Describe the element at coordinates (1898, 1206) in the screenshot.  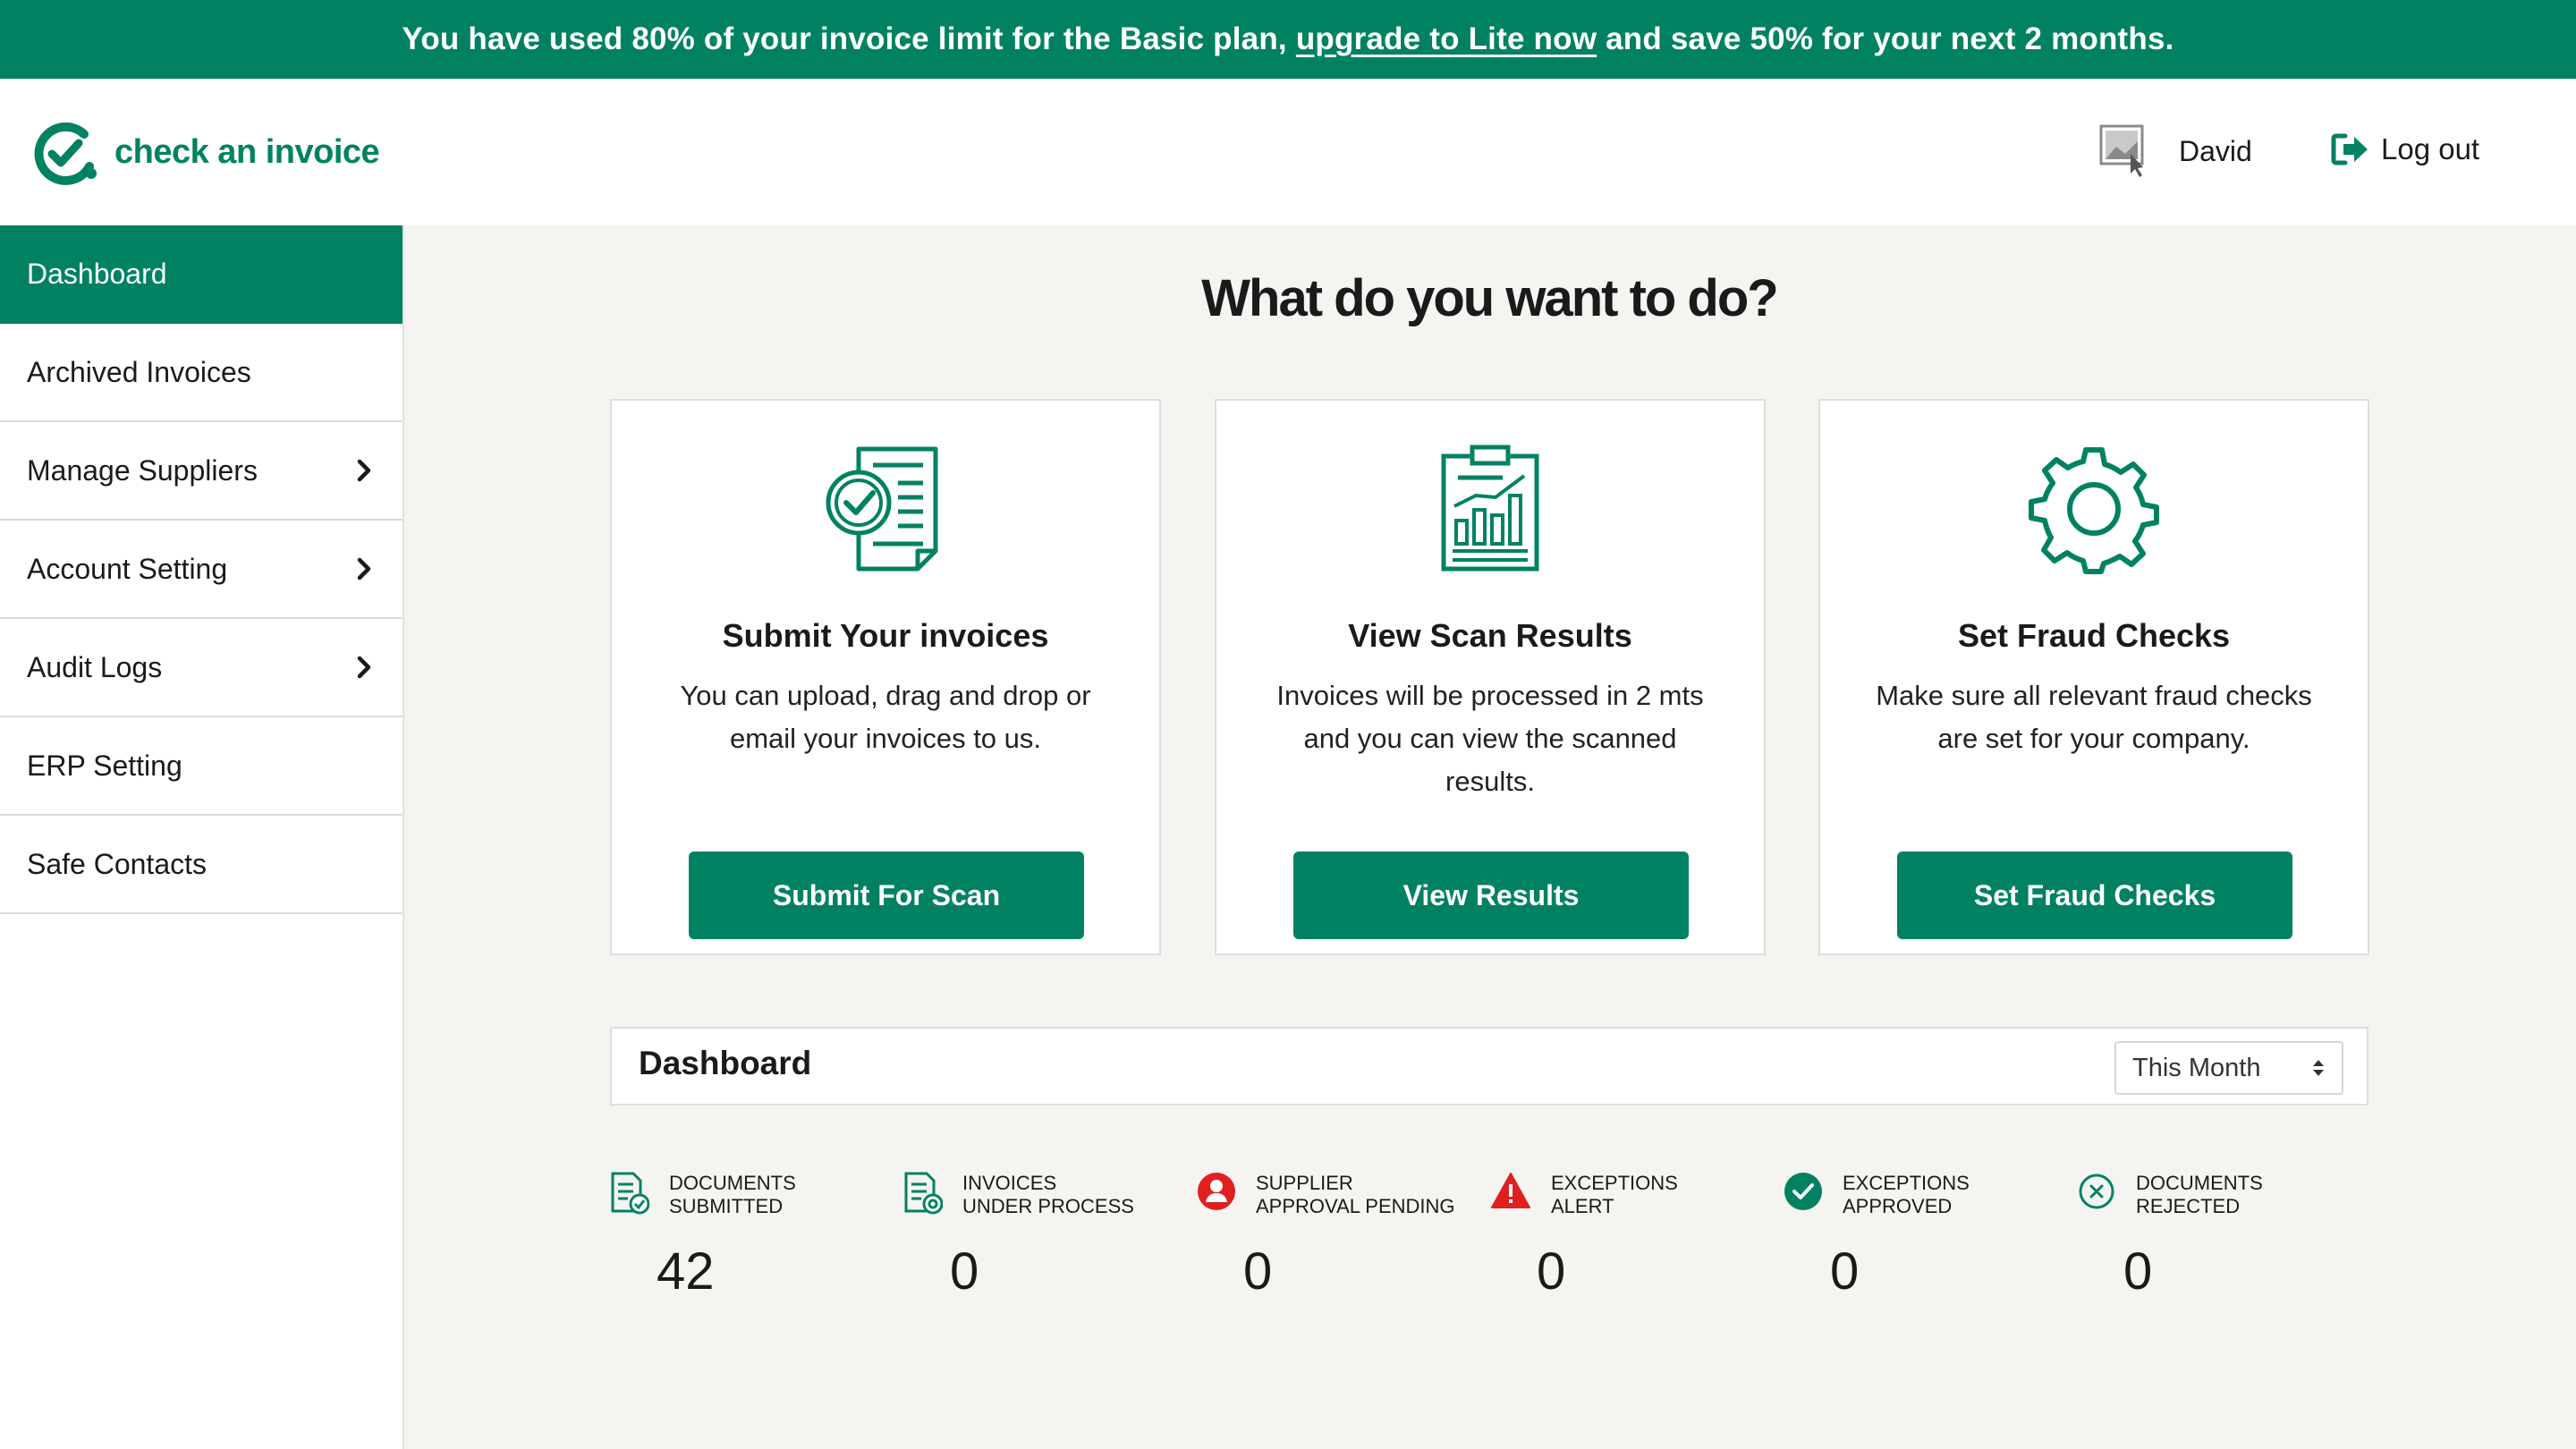
I see `stat-label-line2: APPROVED` at that location.